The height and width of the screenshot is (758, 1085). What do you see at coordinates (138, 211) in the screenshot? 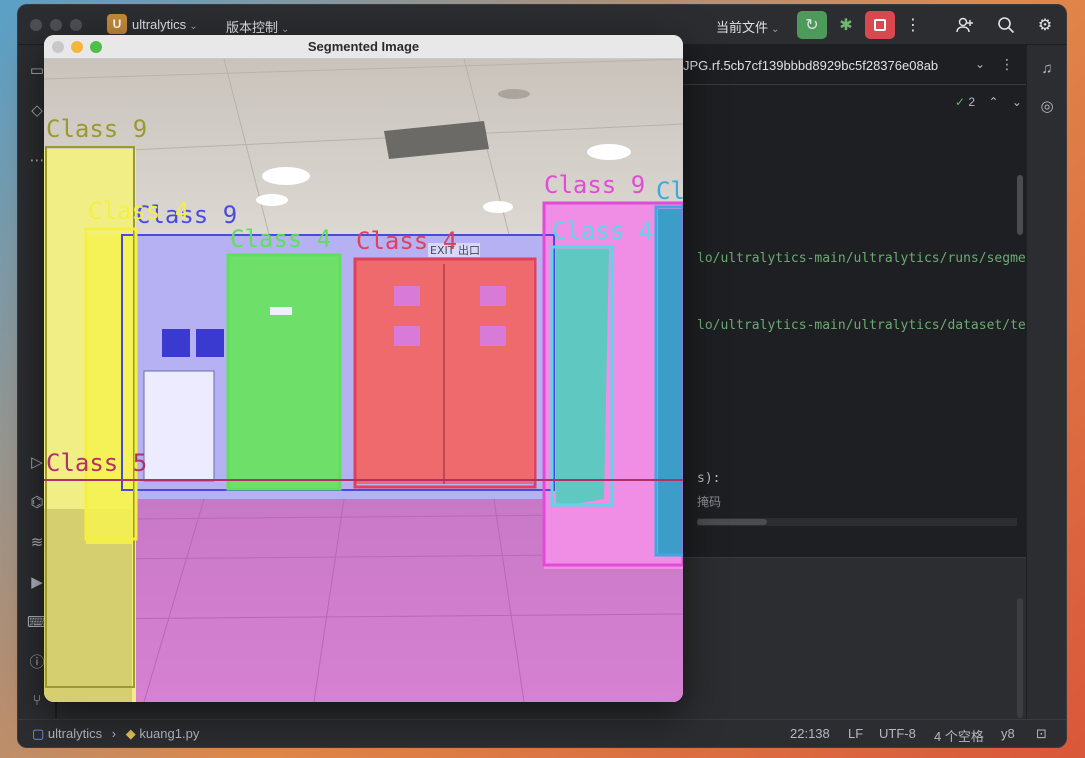
I see `label-class4-yellow: Class 4` at bounding box center [138, 211].